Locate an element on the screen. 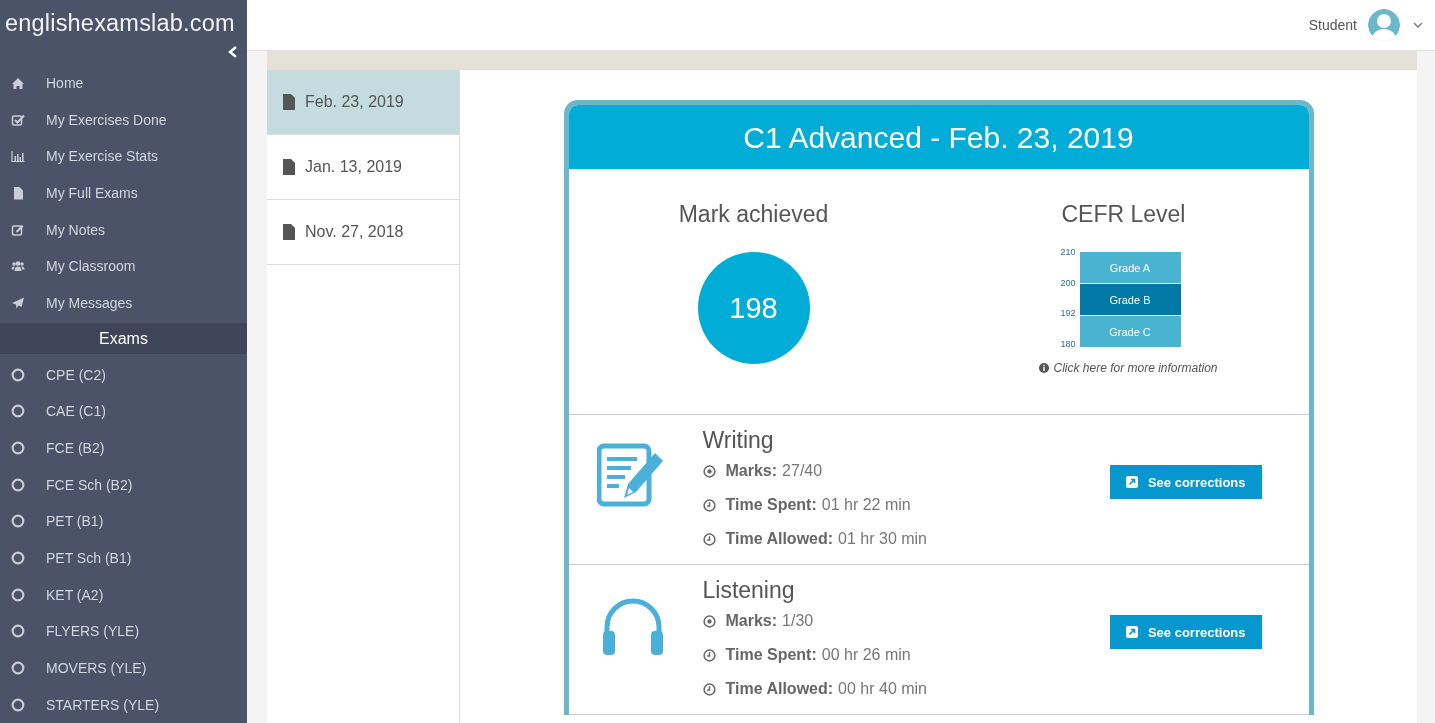 The width and height of the screenshot is (1435, 723). section-header: Exams is located at coordinates (123, 339).